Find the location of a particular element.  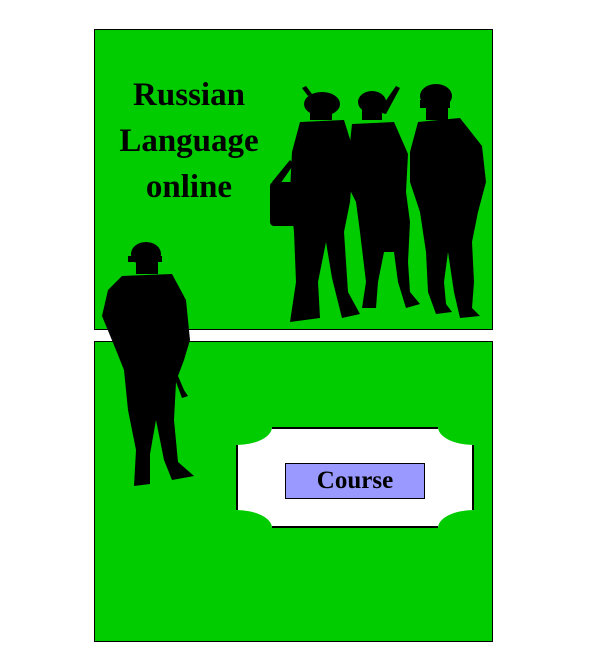

soldiers-group-silhouette is located at coordinates (378, 203).